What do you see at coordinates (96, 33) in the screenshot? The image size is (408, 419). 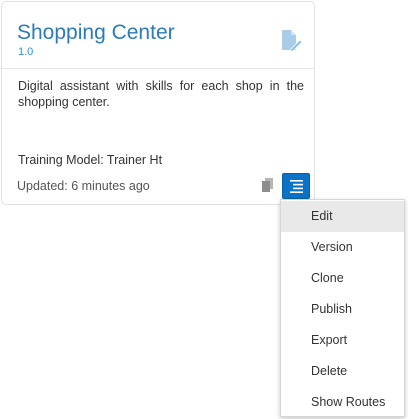 I see `card-title: Shopping Center` at bounding box center [96, 33].